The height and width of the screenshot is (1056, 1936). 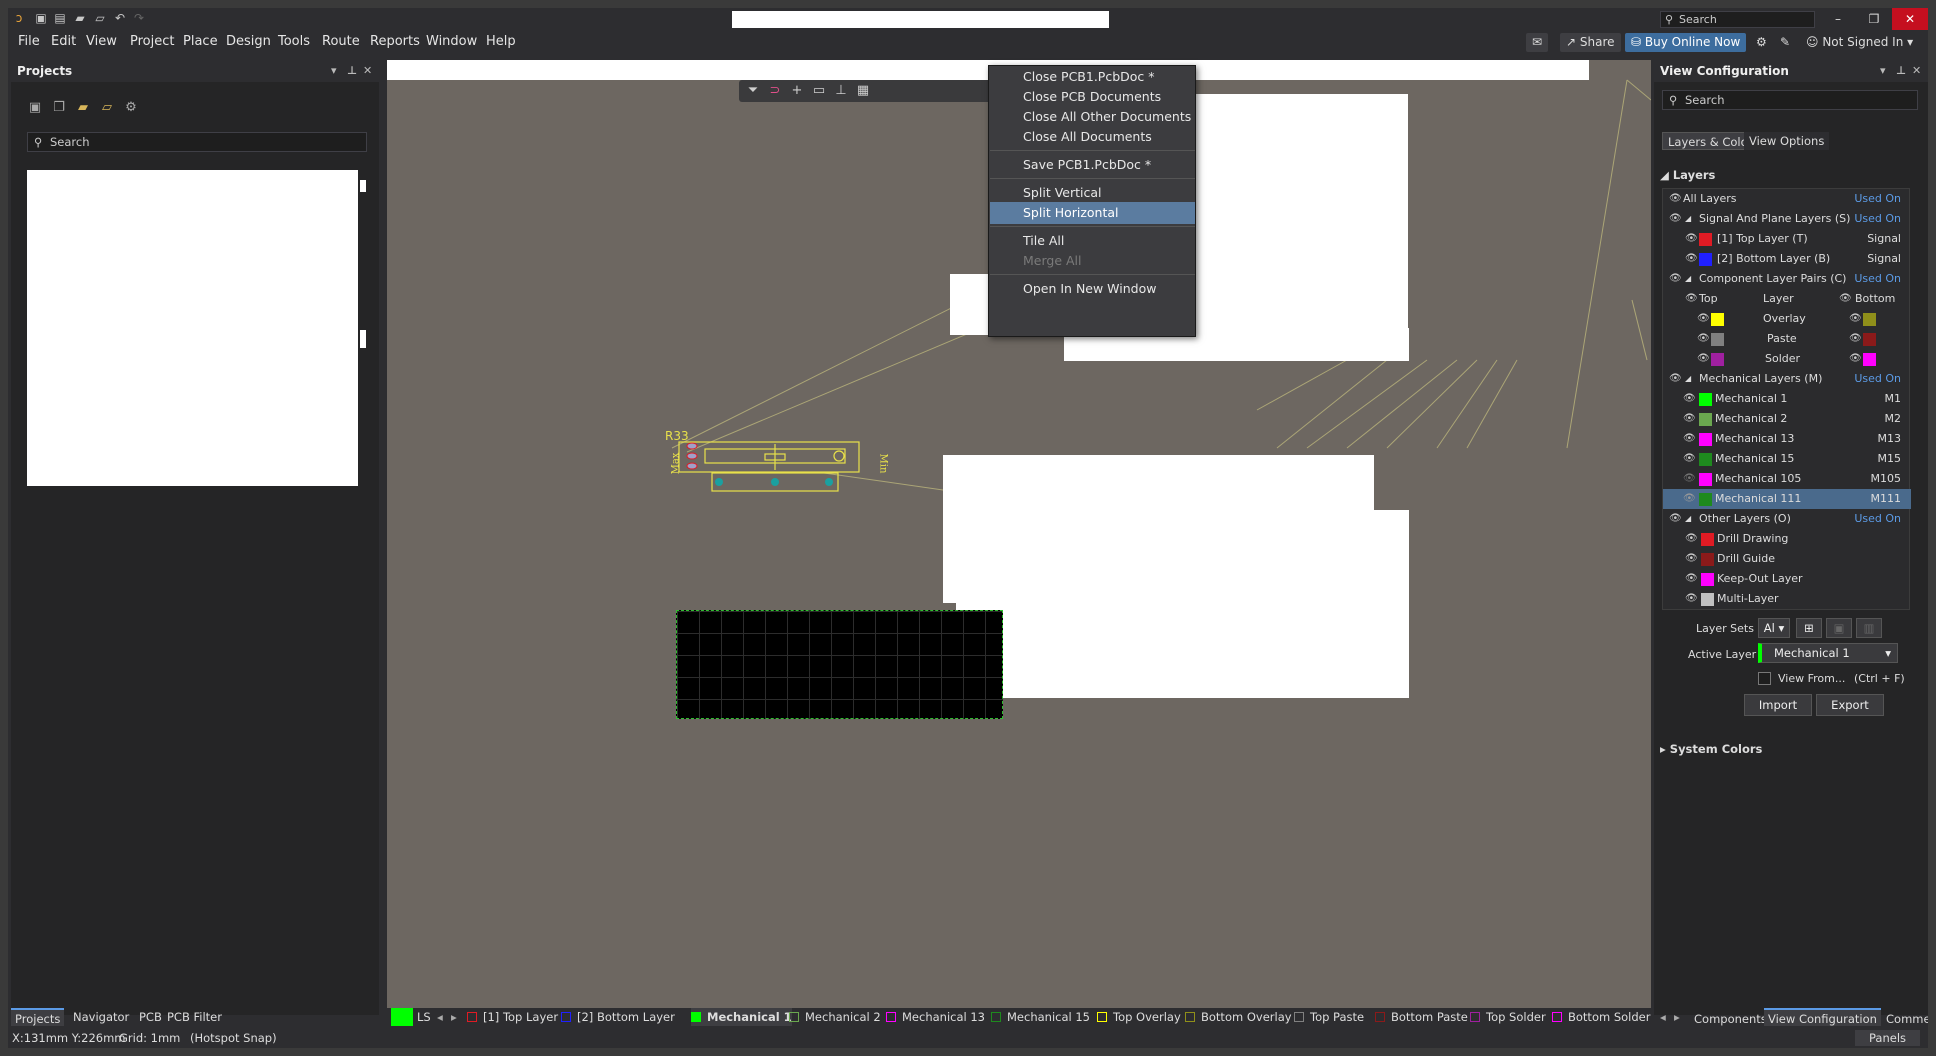 What do you see at coordinates (101, 41) in the screenshot?
I see `menu-view: View` at bounding box center [101, 41].